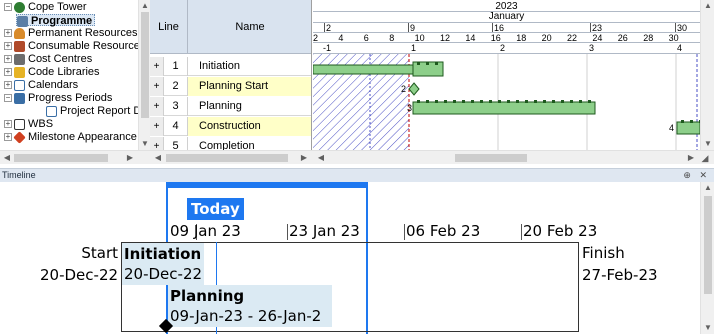 This screenshot has height=334, width=714. I want to click on table-row: + 2 Planning Start, so click(230, 86).